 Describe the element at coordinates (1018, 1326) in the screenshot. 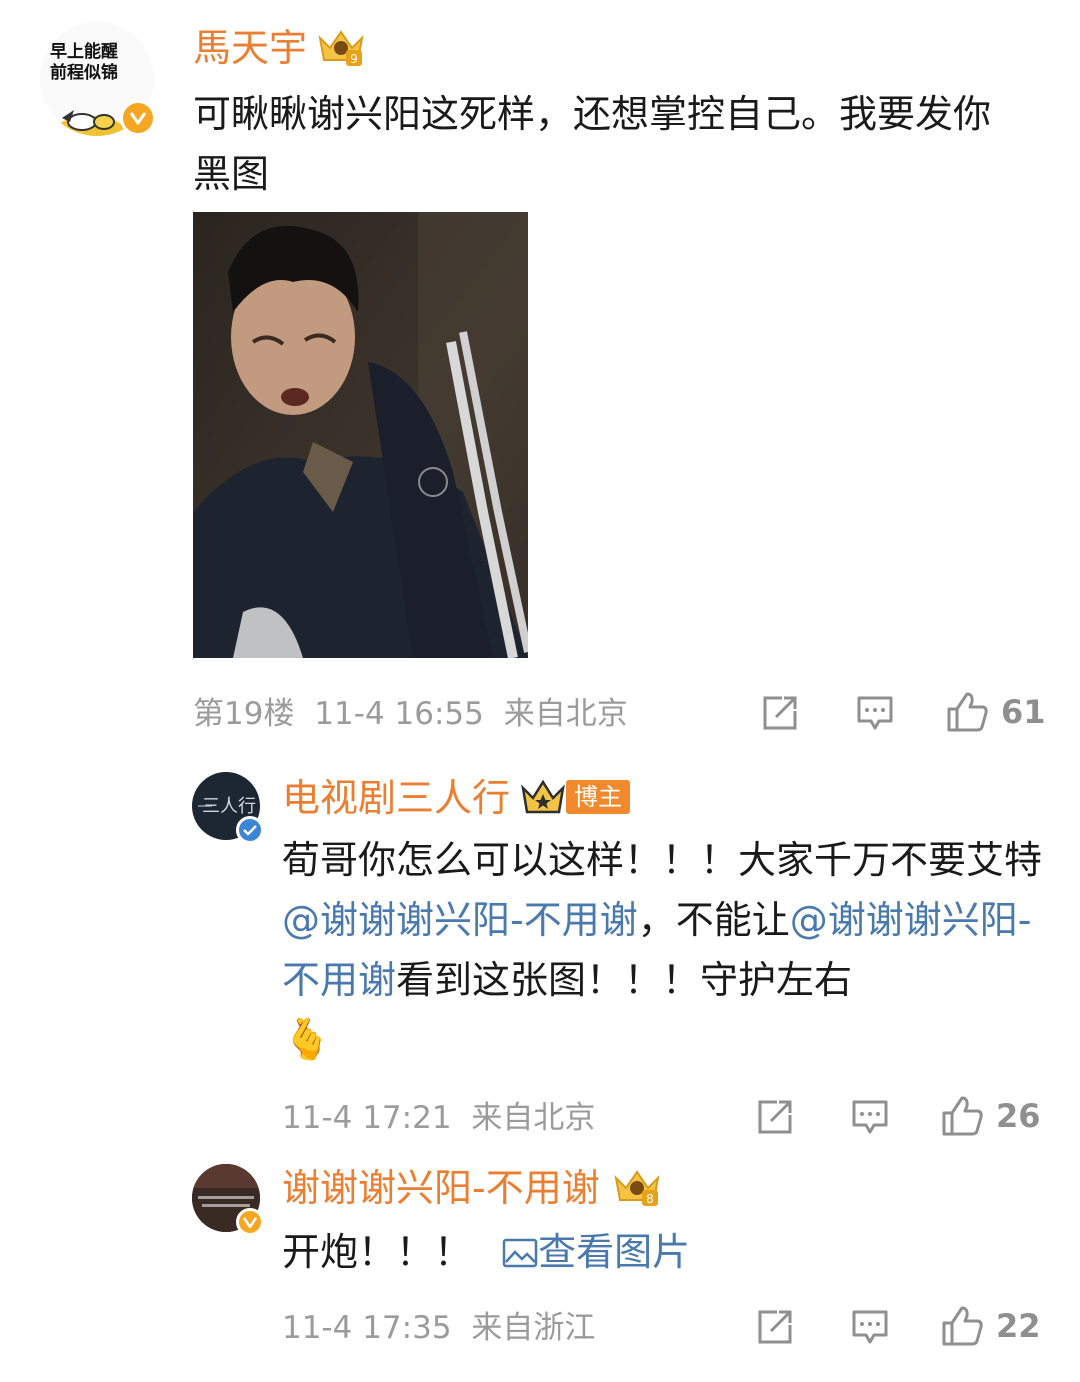

I see `like-count: 22` at that location.